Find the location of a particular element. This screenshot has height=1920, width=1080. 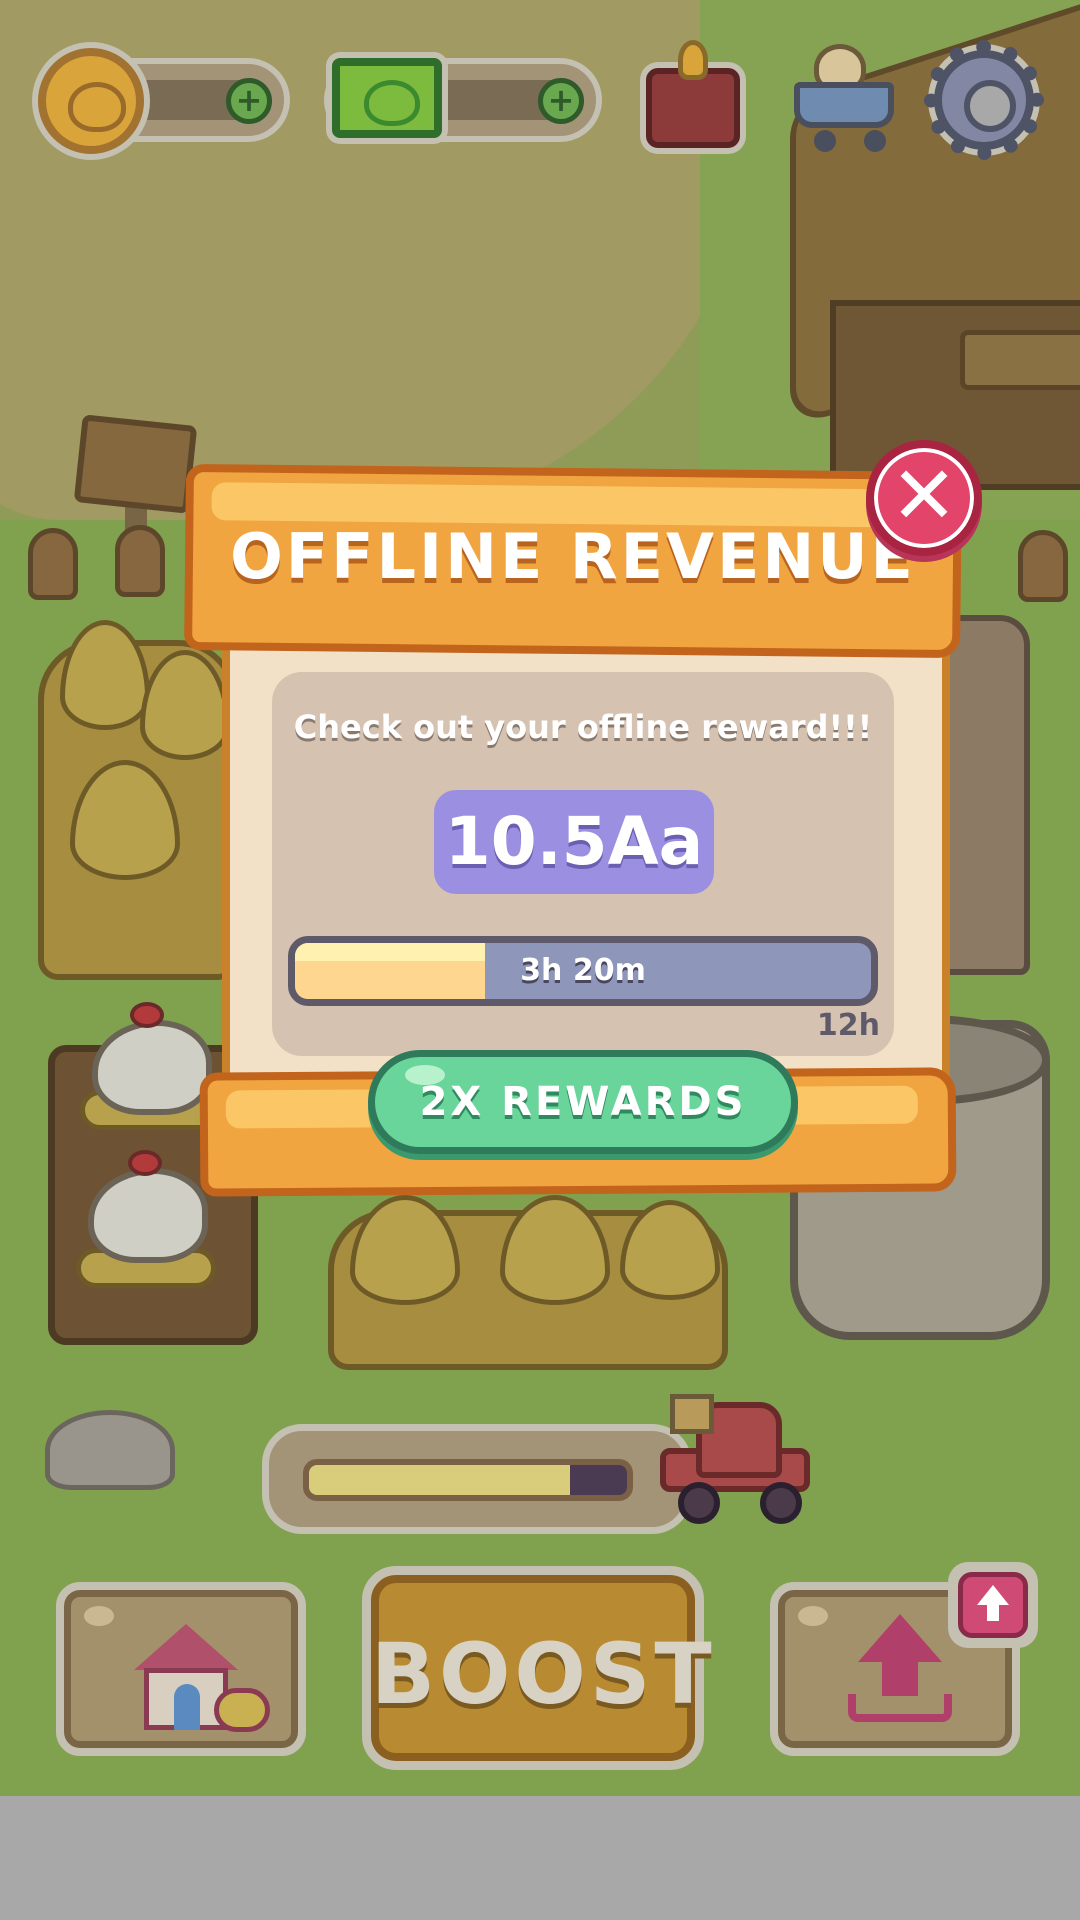

upgrade-badge-arrow-icon is located at coordinates (993, 1605).